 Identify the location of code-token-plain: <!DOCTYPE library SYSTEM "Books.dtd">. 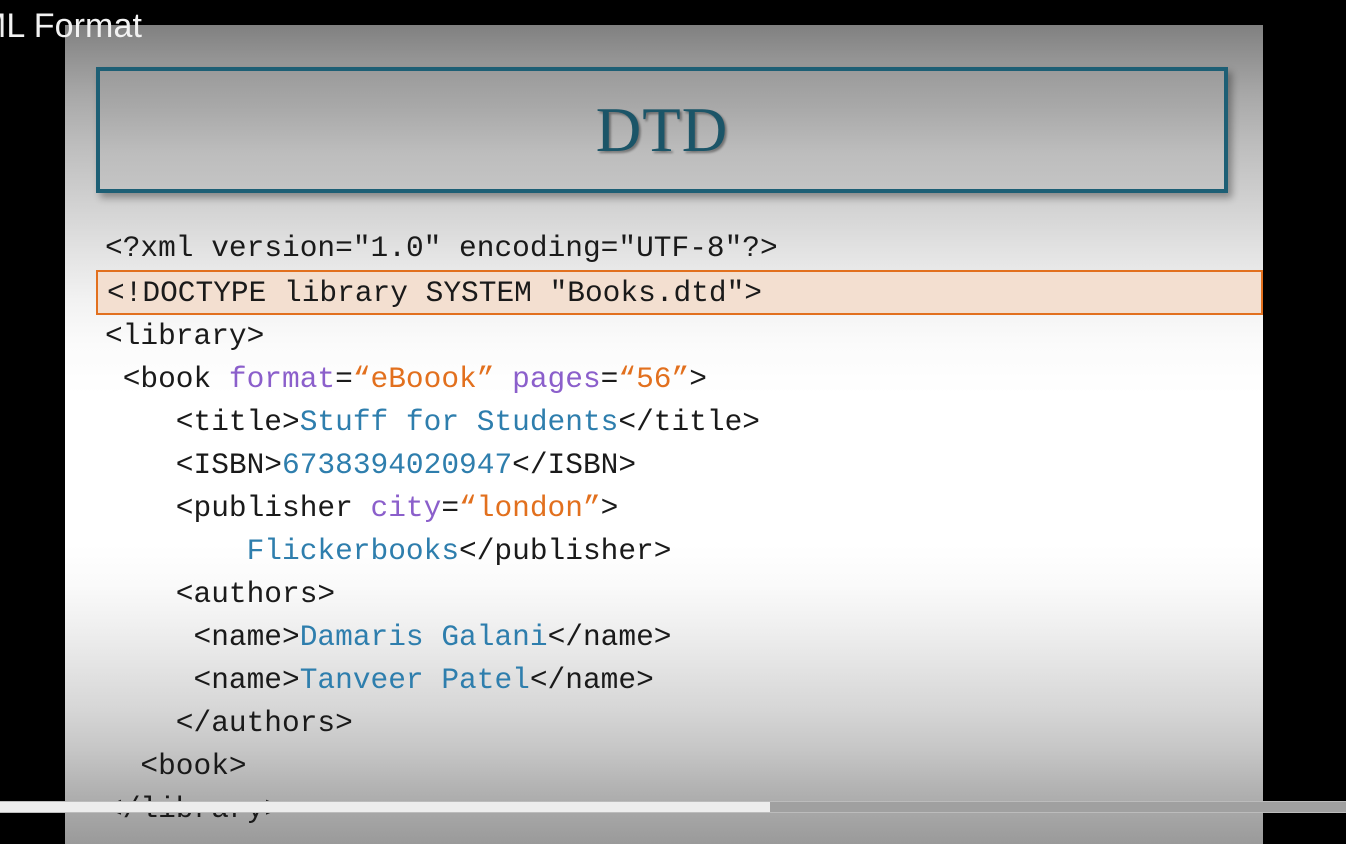
(435, 293).